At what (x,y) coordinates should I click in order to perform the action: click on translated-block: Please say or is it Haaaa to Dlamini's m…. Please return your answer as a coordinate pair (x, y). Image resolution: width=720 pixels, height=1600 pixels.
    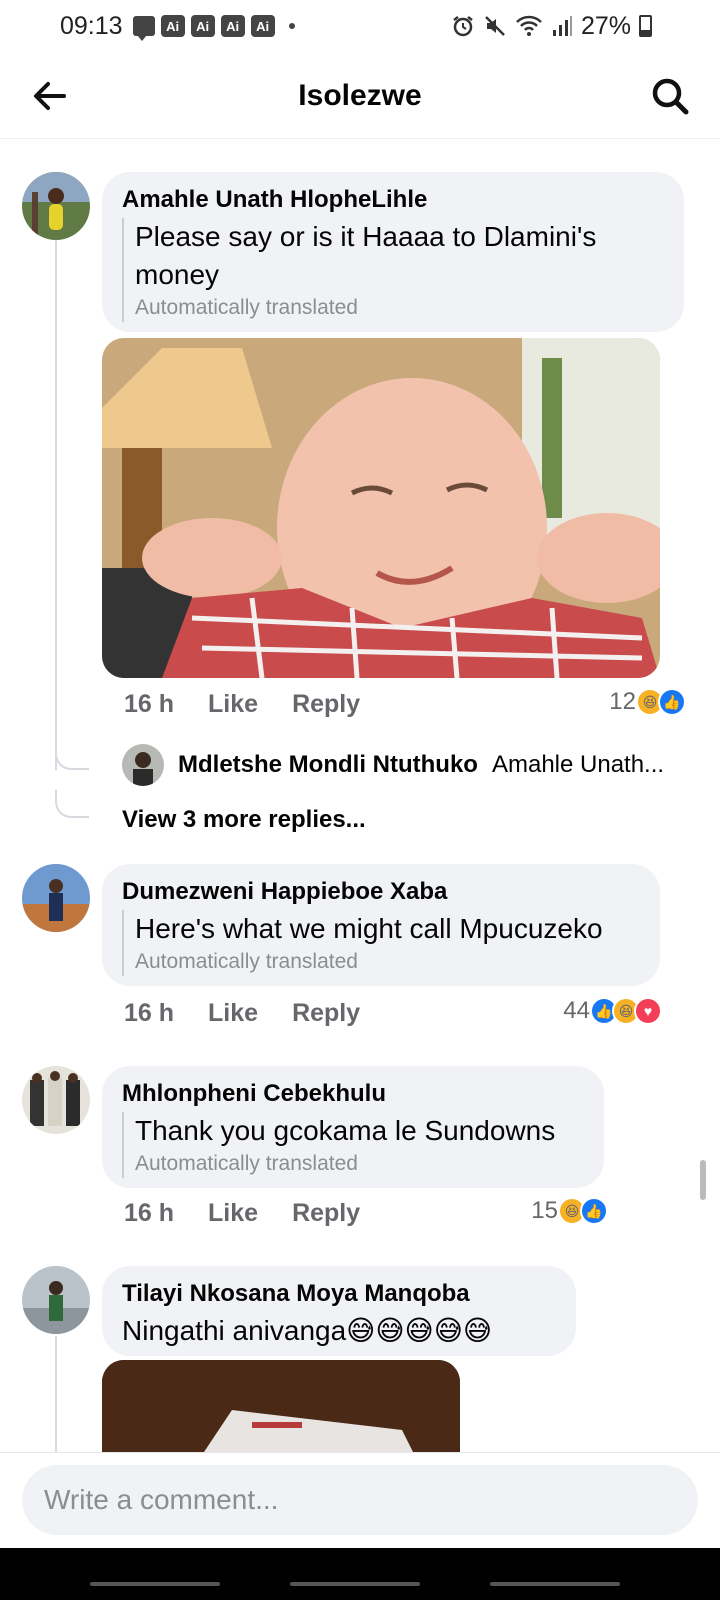
    Looking at the image, I should click on (393, 270).